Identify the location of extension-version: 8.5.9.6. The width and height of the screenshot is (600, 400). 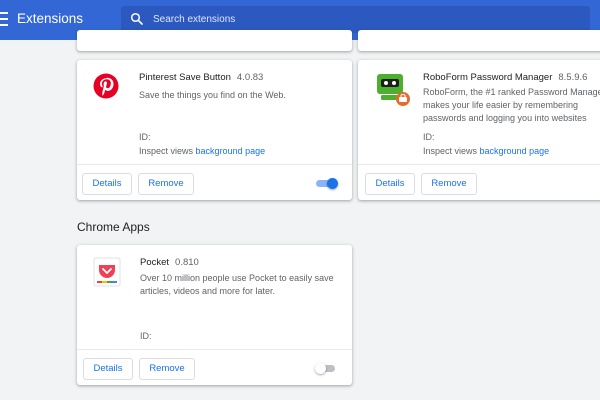
(573, 77).